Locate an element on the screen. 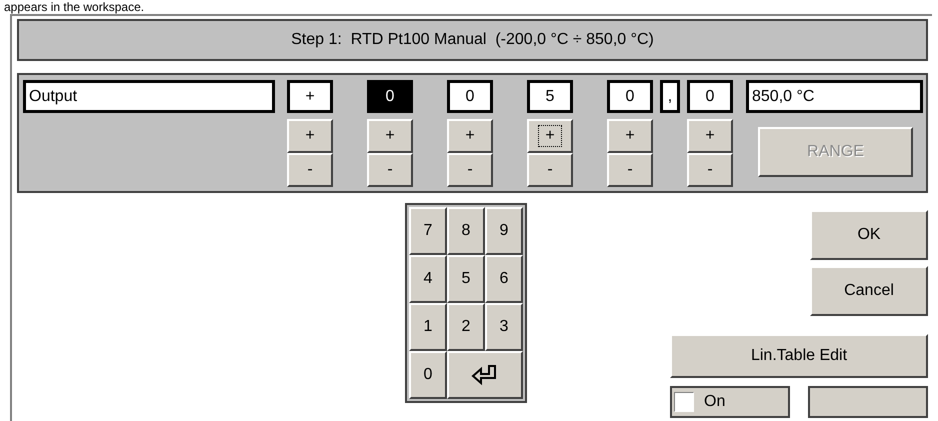 The width and height of the screenshot is (938, 421). enter-arrow-icon is located at coordinates (485, 375).